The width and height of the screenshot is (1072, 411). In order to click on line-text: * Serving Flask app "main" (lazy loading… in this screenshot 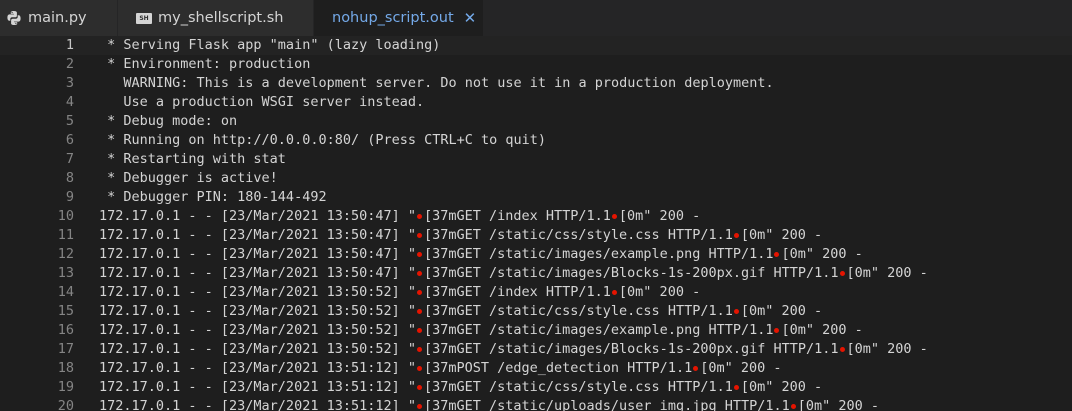, I will do `click(269, 45)`.